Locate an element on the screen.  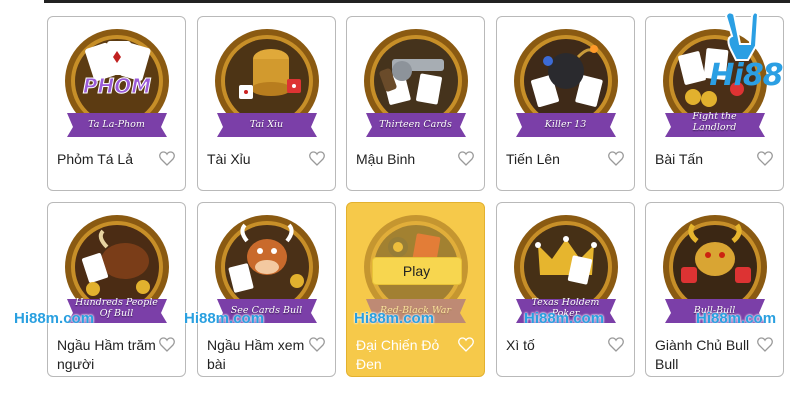
game-card-tien-len: Killer 13 Tiến Lên is located at coordinates (565, 103).